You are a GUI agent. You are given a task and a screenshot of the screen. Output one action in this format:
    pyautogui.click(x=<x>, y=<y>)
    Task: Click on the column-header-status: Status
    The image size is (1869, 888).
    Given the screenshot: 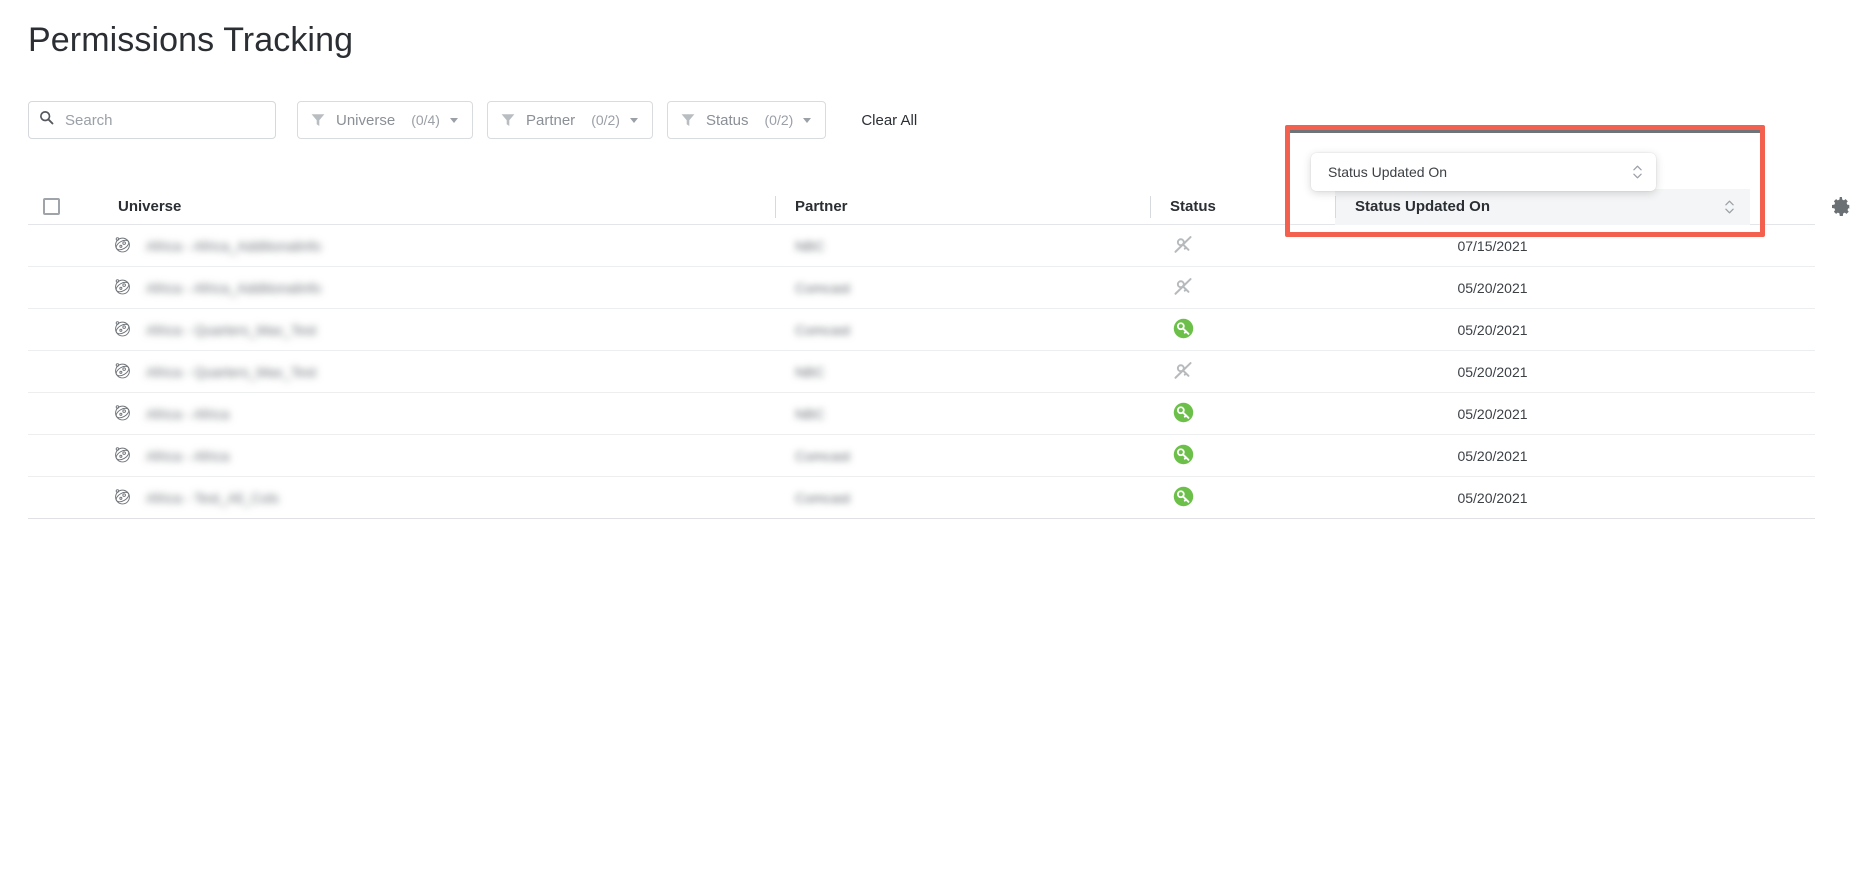 What is the action you would take?
    pyautogui.click(x=1242, y=207)
    